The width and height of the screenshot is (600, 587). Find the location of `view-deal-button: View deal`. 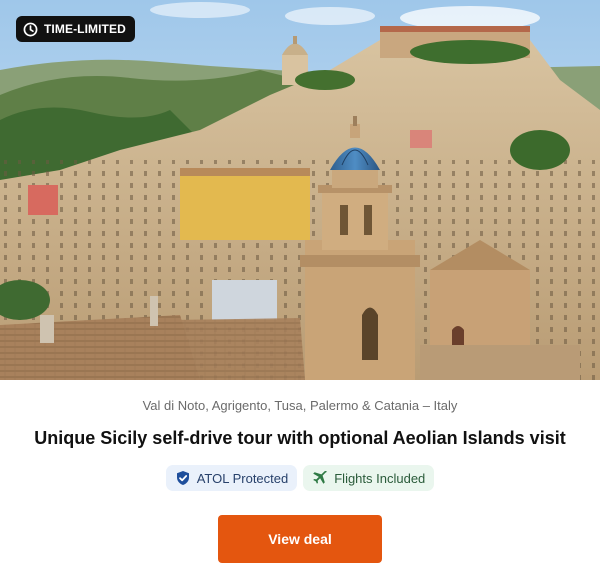

view-deal-button: View deal is located at coordinates (300, 539).